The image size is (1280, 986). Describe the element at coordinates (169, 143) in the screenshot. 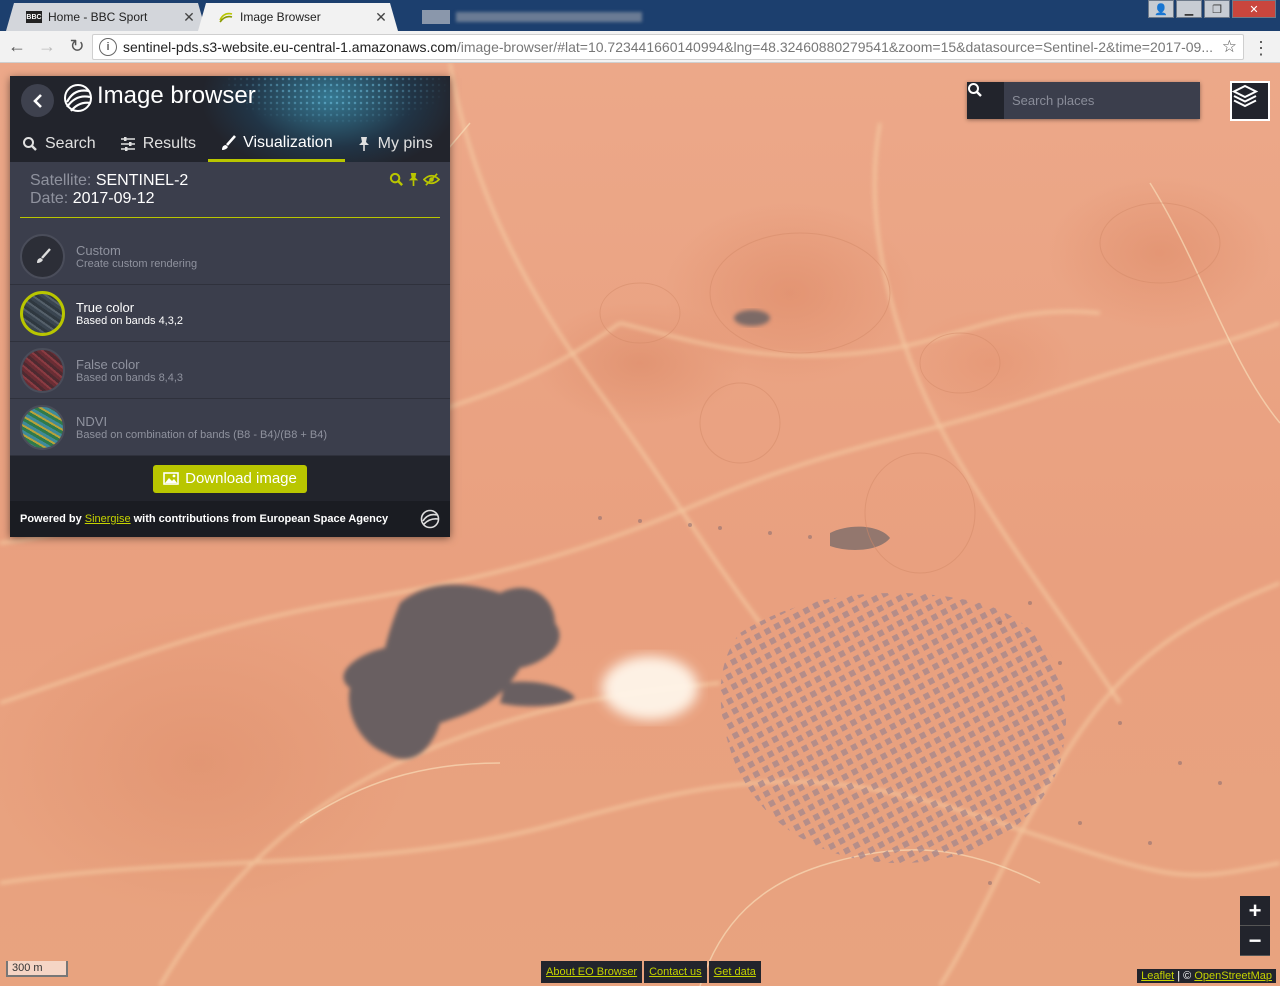

I see `tab-label: Results` at that location.